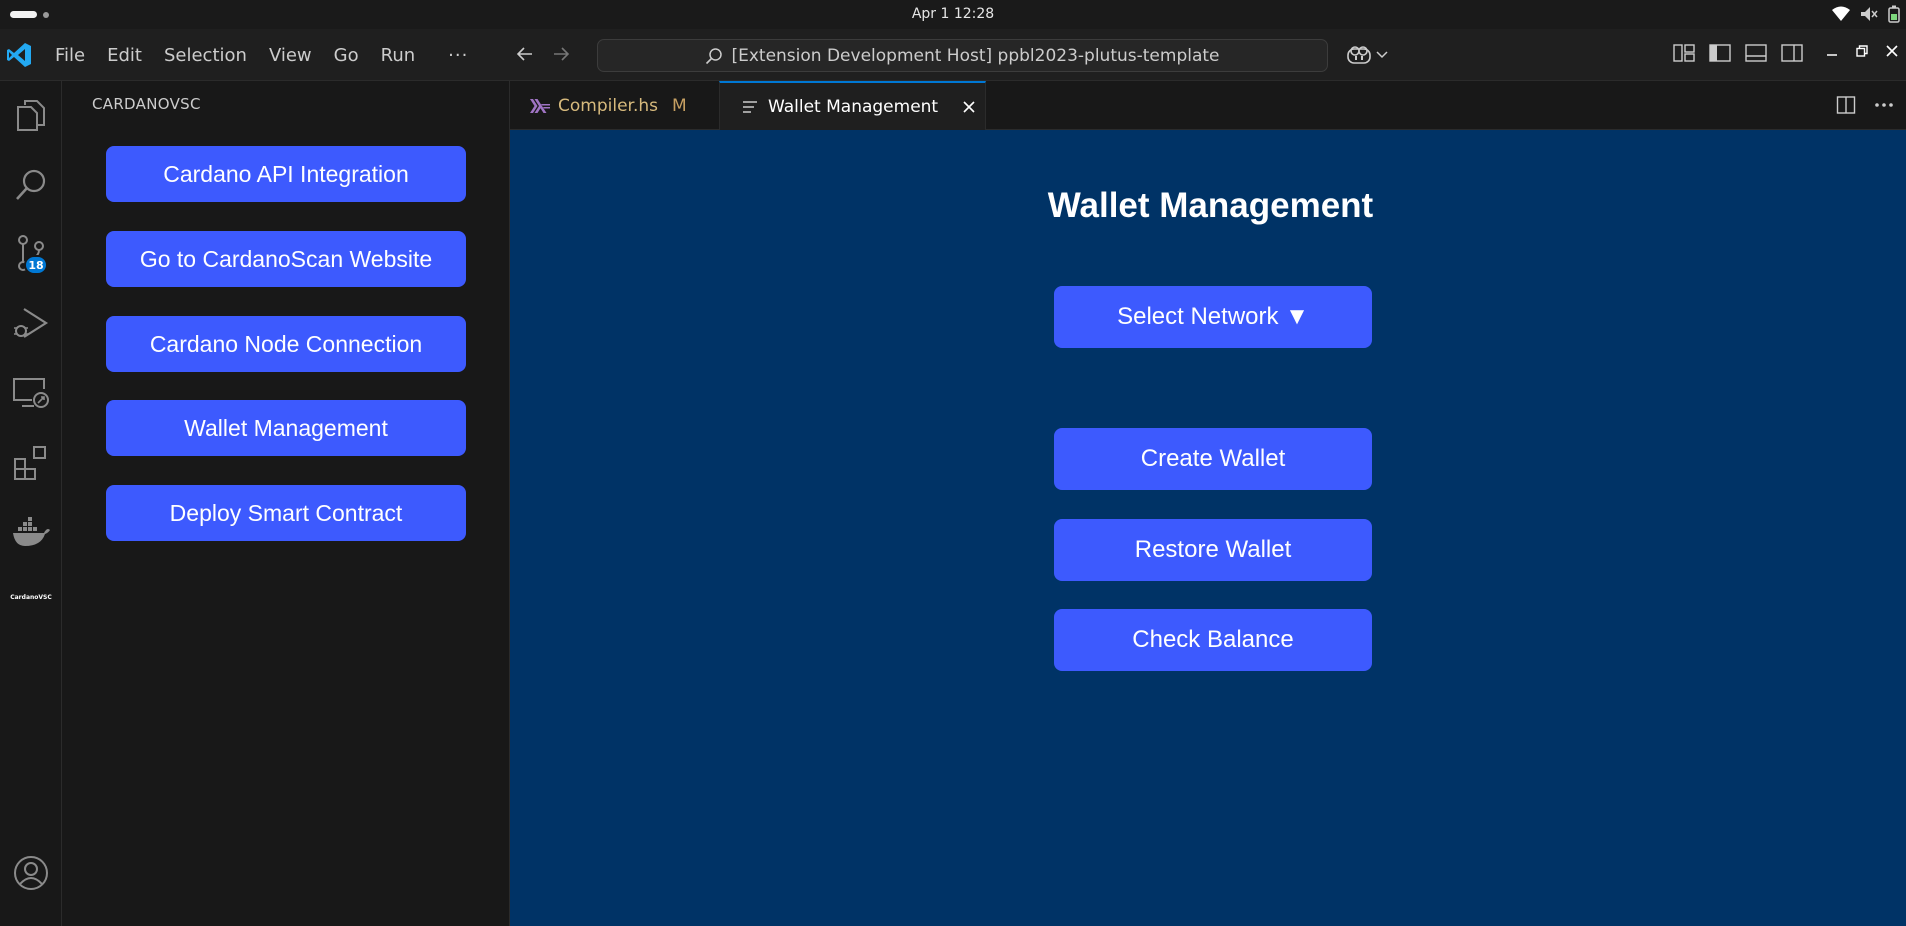  I want to click on window-controls, so click(1862, 51).